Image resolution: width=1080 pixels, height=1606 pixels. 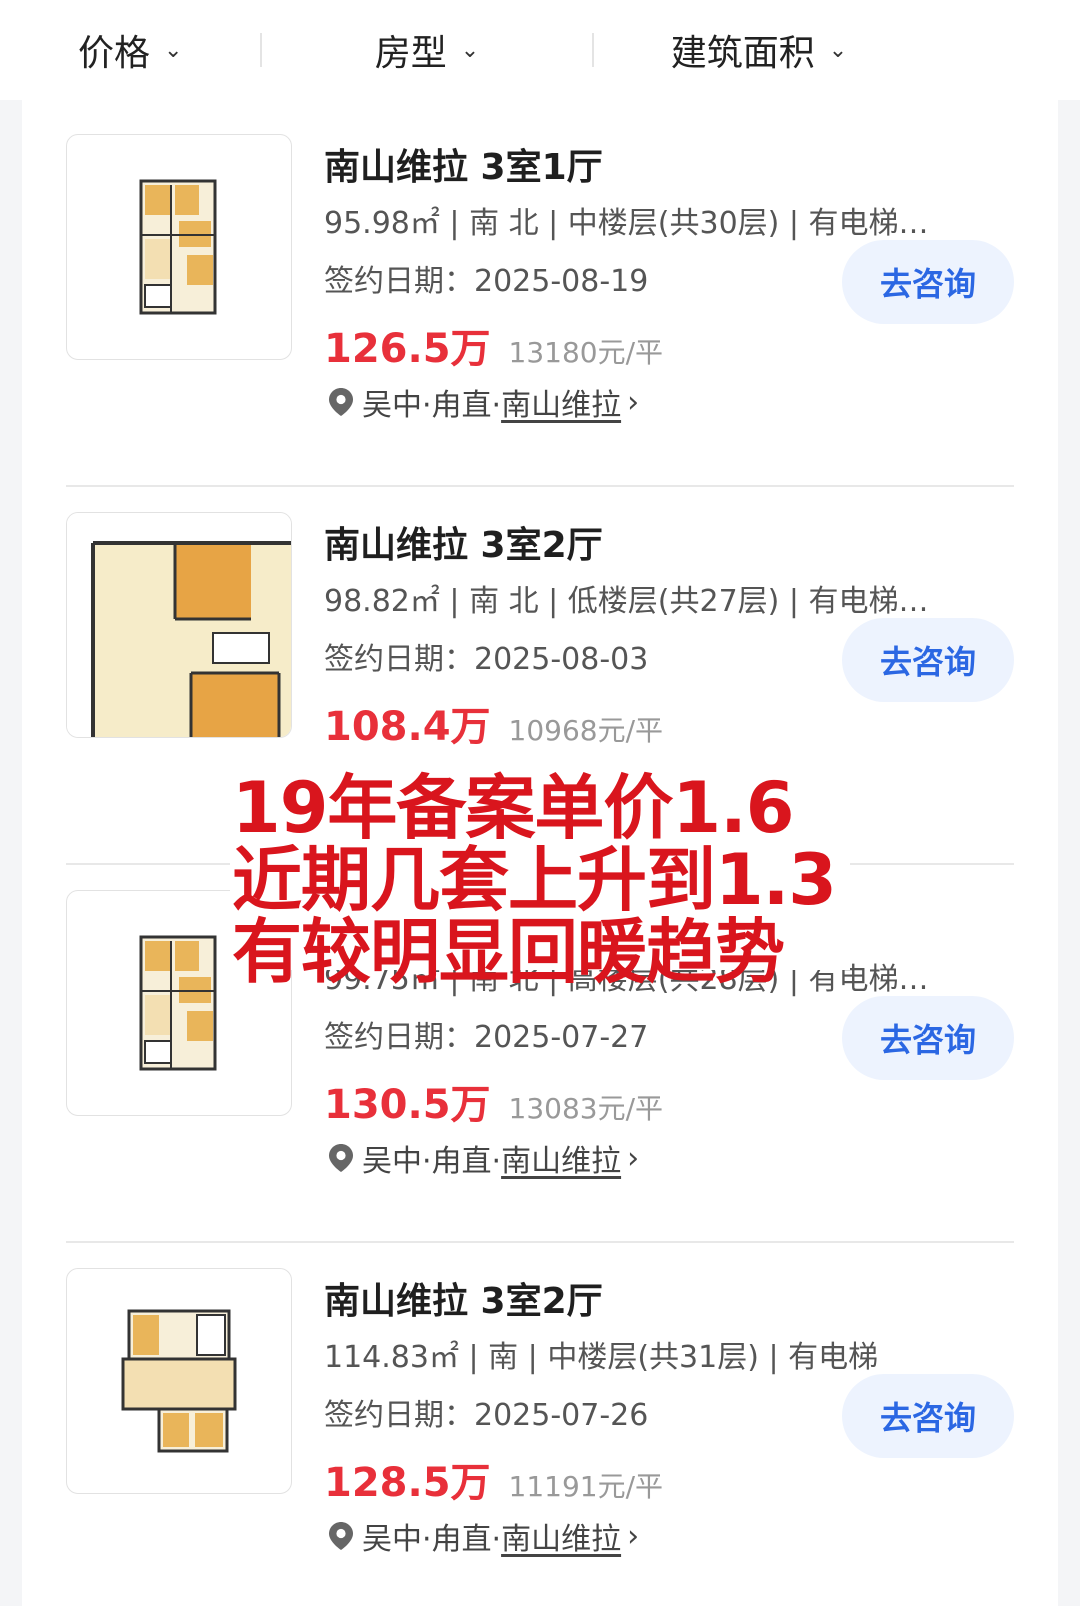 I want to click on total-price: 128.5万, so click(x=407, y=1483).